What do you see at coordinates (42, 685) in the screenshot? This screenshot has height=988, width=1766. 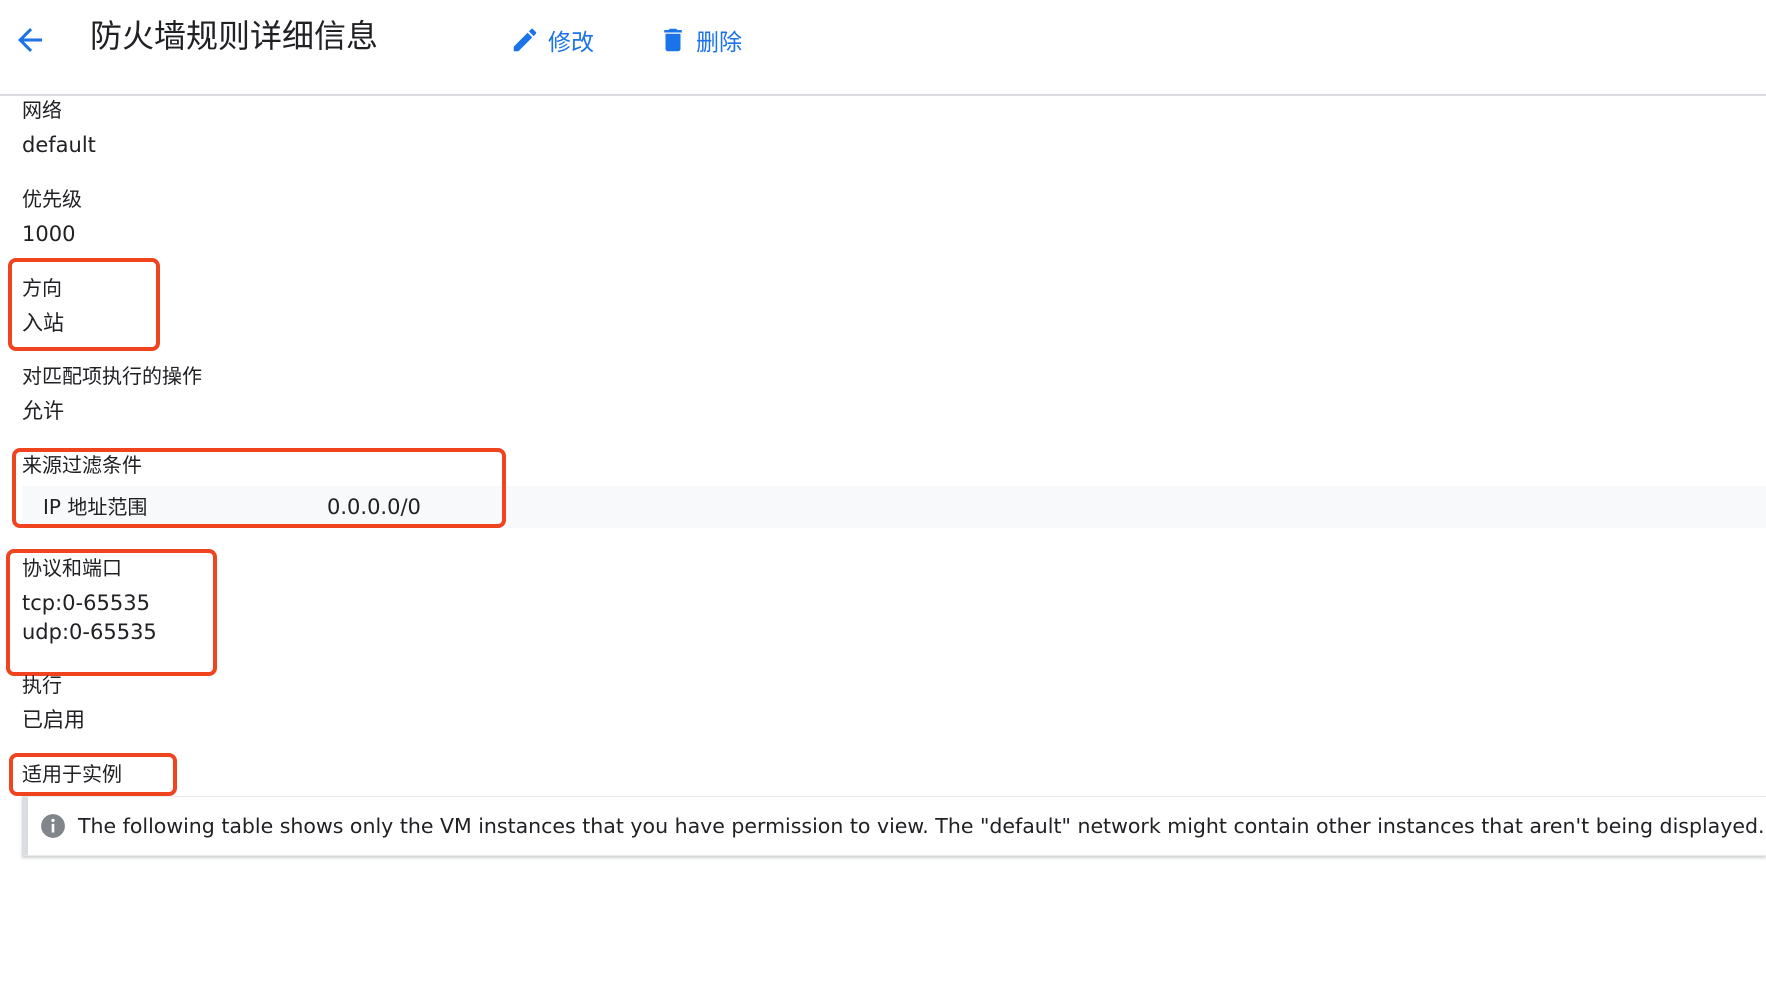 I see `enforcement-label: 执行` at bounding box center [42, 685].